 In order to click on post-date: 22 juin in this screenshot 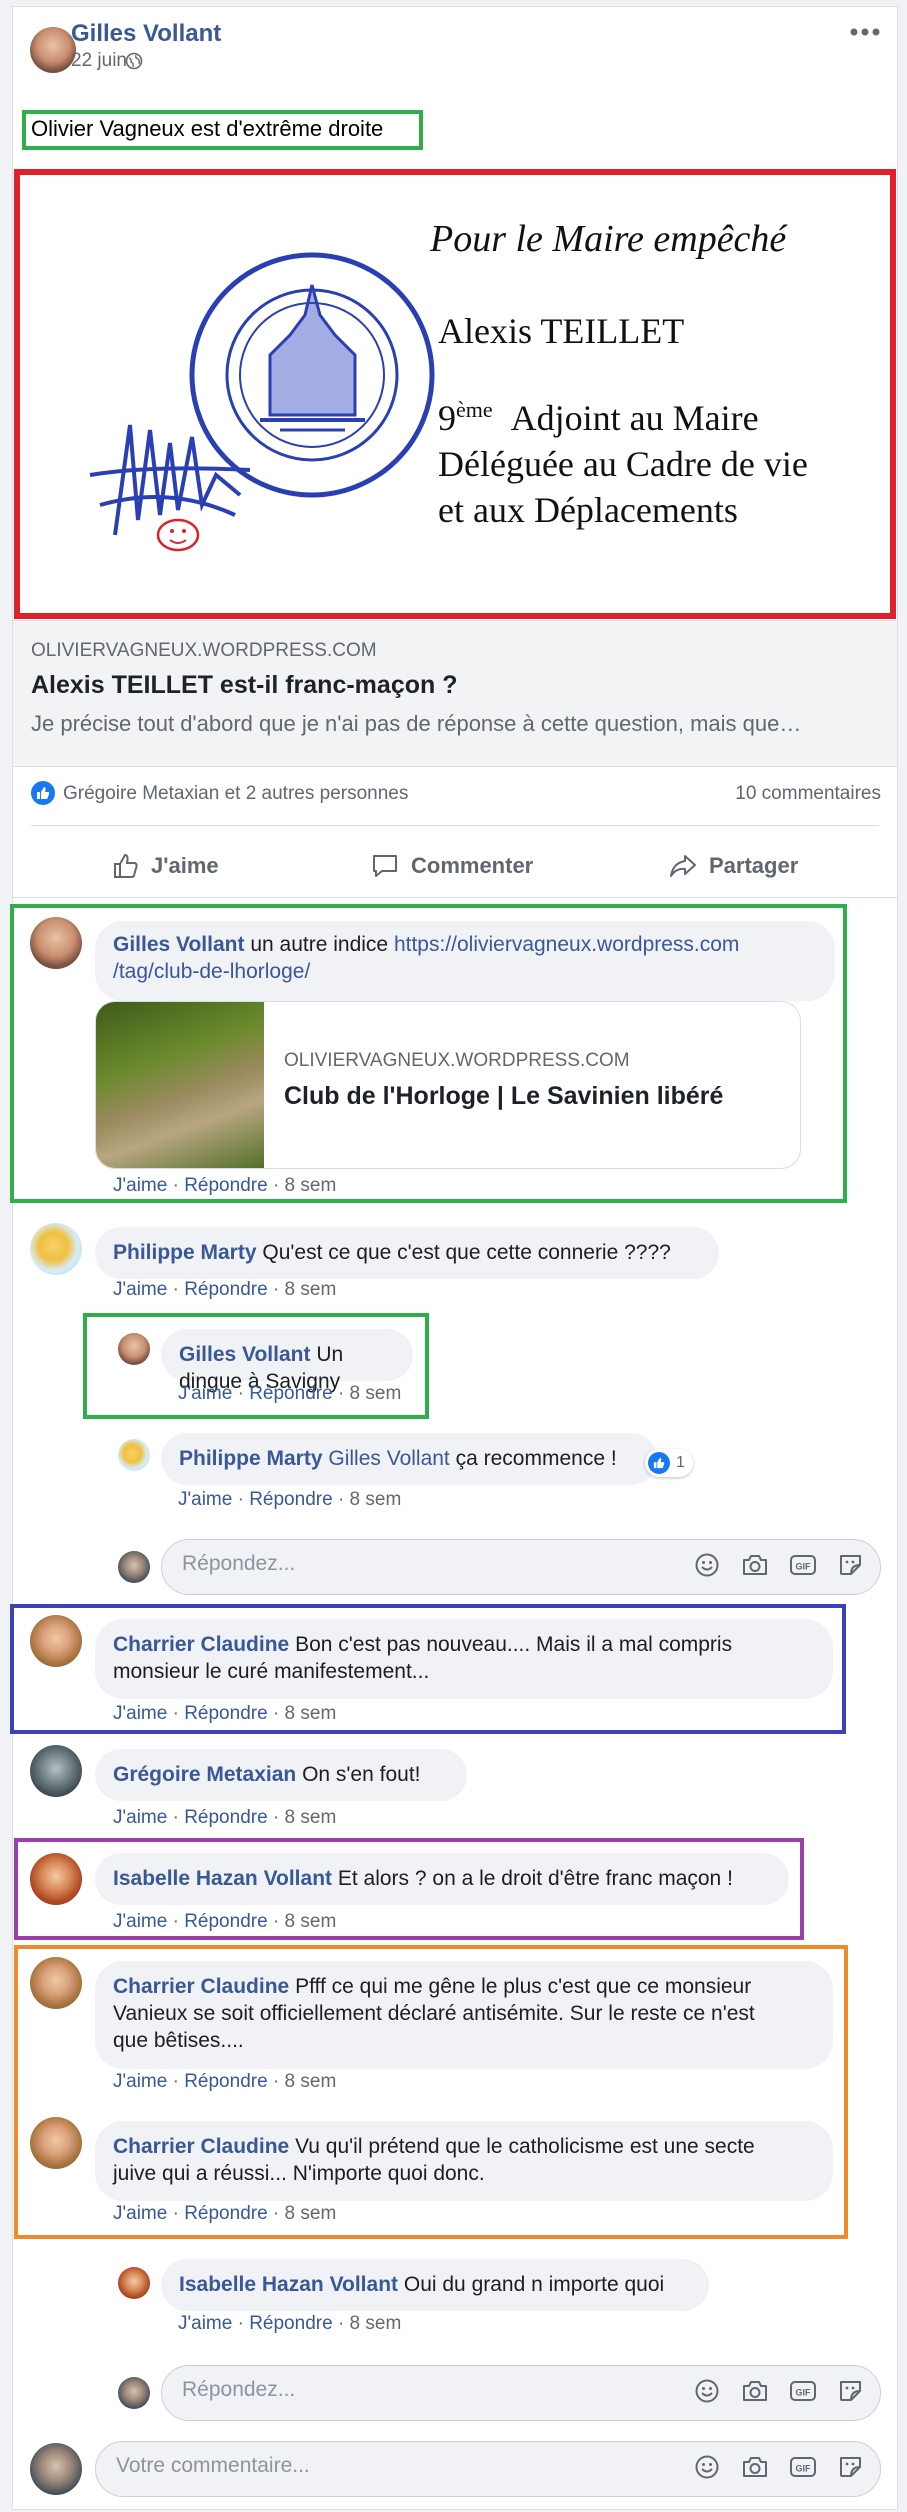, I will do `click(99, 61)`.